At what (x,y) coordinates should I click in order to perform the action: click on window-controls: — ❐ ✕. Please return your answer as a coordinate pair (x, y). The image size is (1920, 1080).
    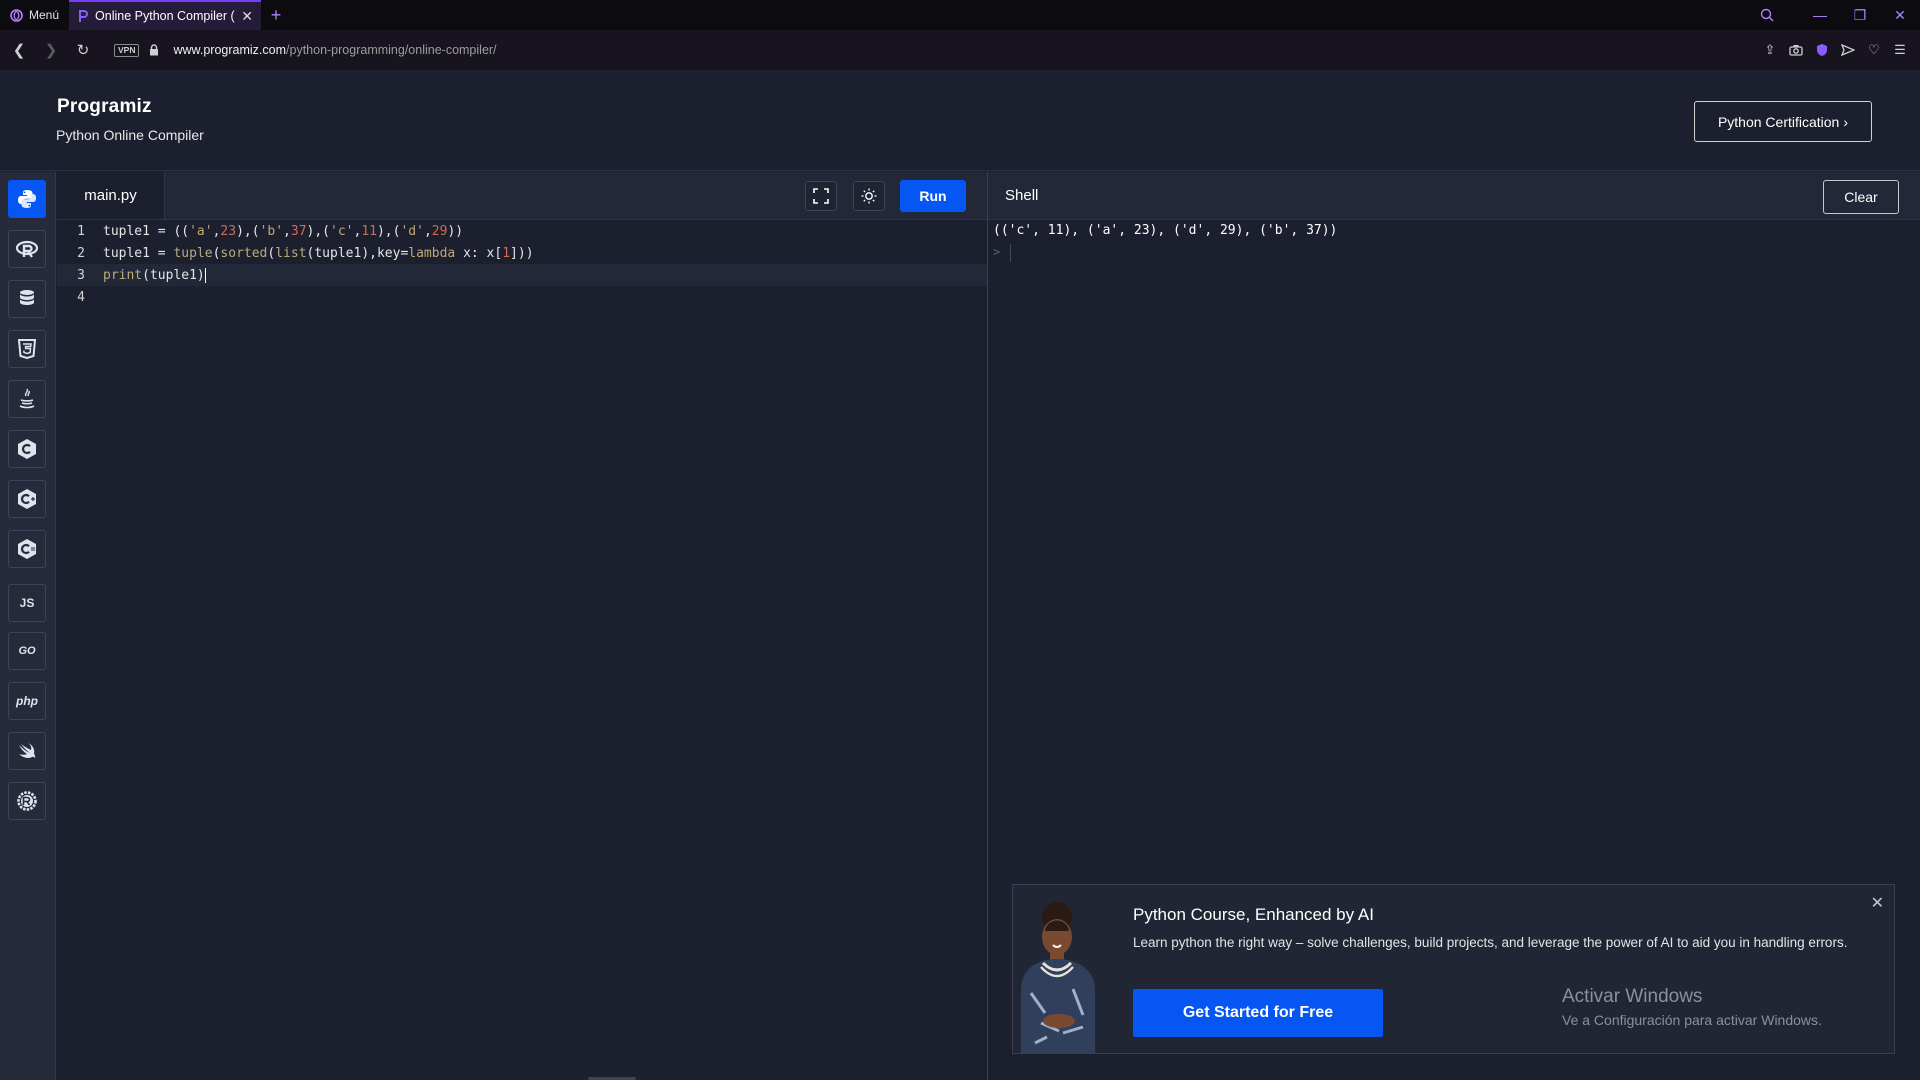
    Looking at the image, I should click on (1840, 15).